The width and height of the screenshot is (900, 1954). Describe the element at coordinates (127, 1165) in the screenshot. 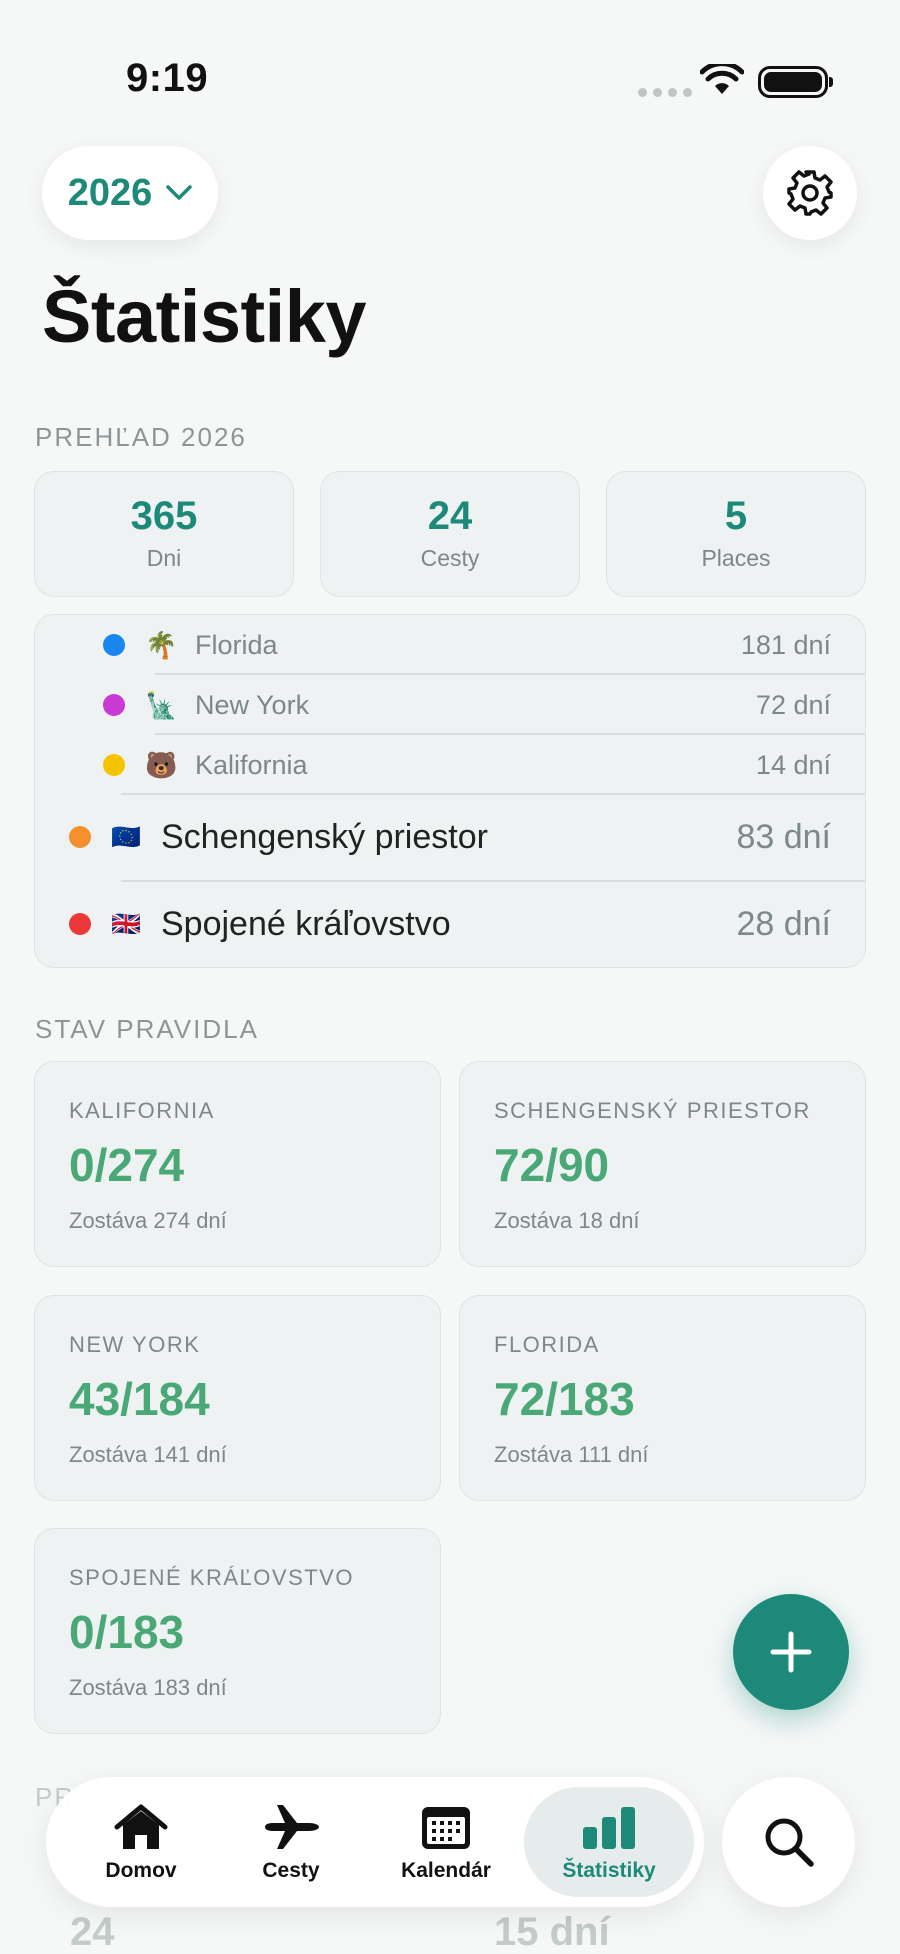

I see `rule-value: 0/274` at that location.